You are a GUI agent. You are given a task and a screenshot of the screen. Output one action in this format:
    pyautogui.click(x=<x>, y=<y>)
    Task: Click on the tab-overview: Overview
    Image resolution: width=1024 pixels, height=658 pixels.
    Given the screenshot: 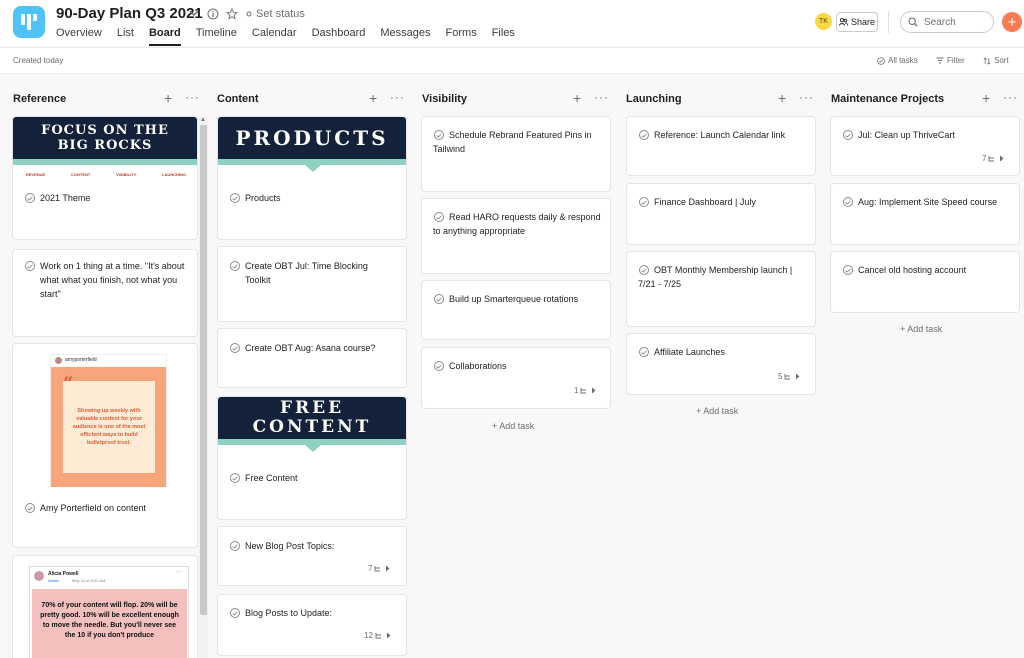 What is the action you would take?
    pyautogui.click(x=79, y=36)
    